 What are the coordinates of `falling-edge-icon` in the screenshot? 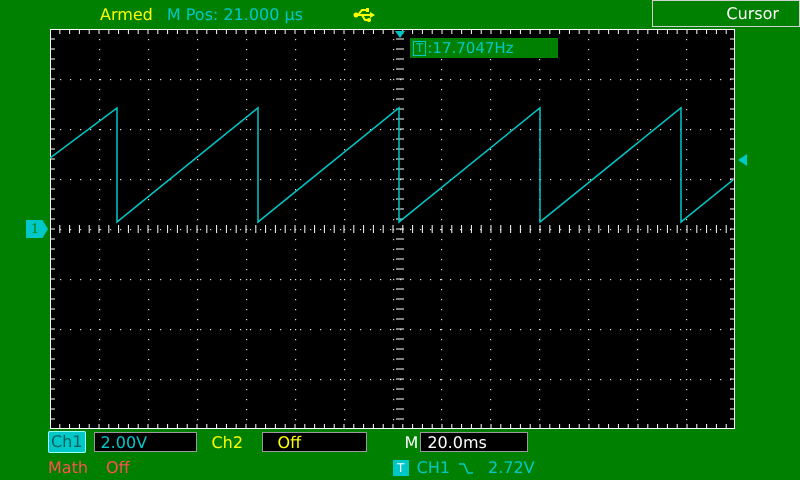 It's located at (466, 467).